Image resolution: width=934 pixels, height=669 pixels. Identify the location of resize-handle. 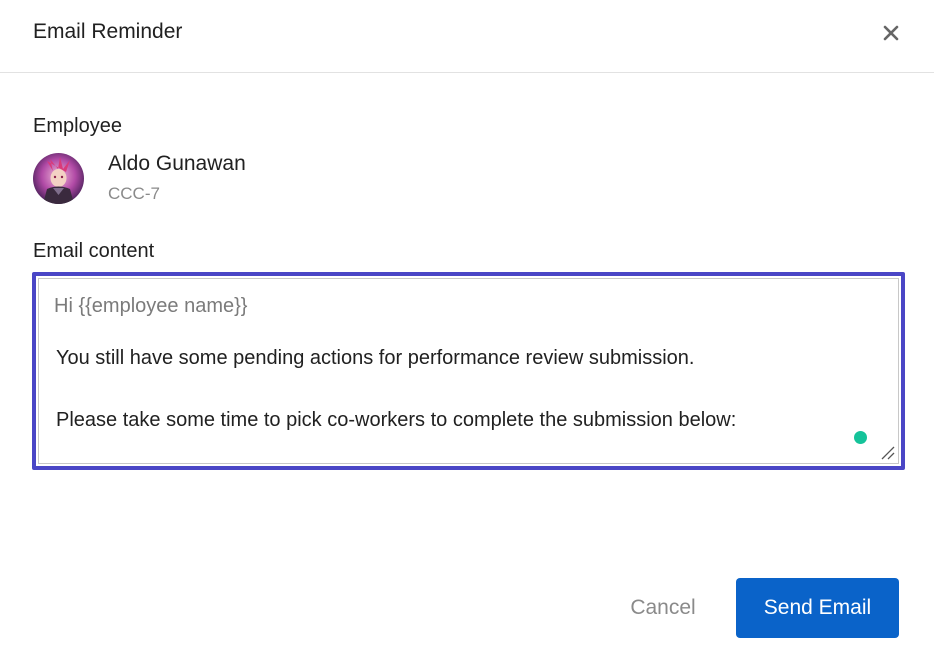
(887, 452).